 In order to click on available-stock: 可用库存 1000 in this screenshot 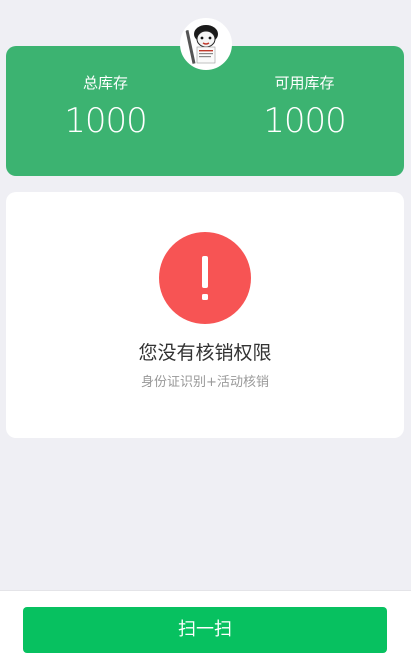, I will do `click(304, 94)`.